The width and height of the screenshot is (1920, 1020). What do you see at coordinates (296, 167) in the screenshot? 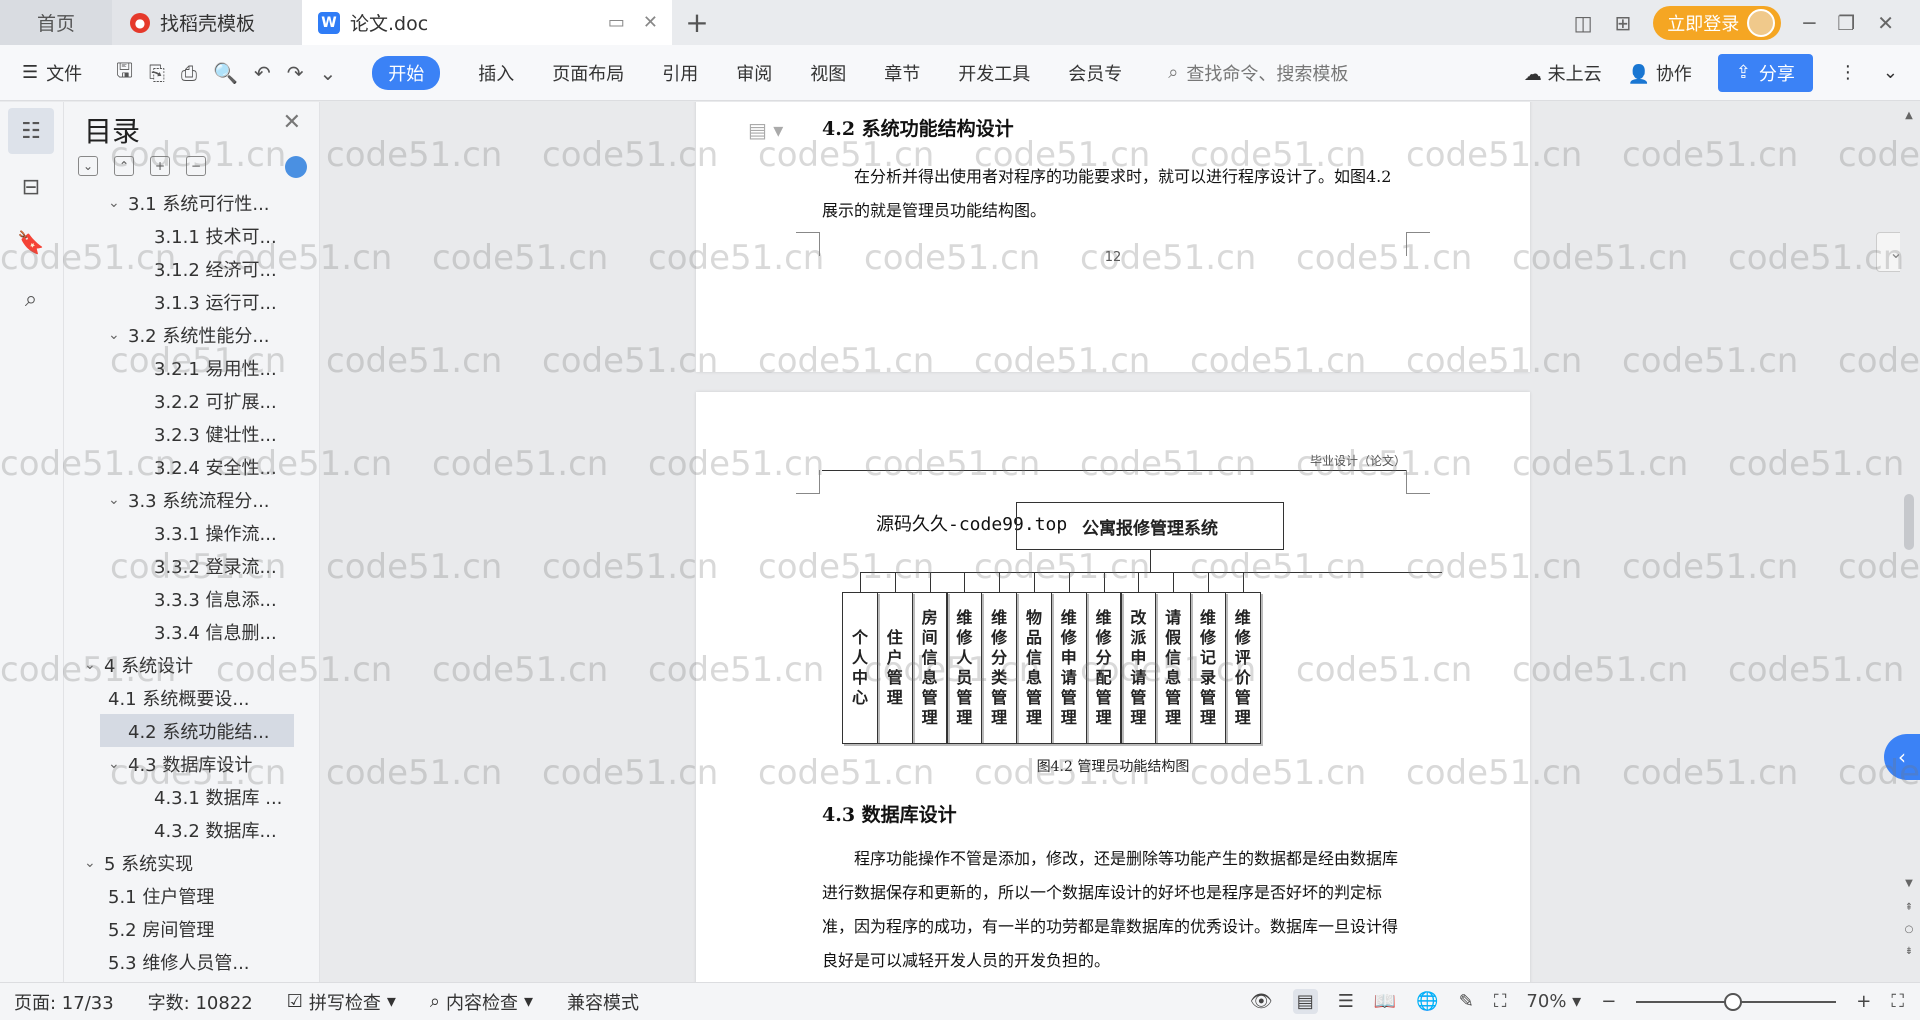
I see `smart-toc-toggle` at bounding box center [296, 167].